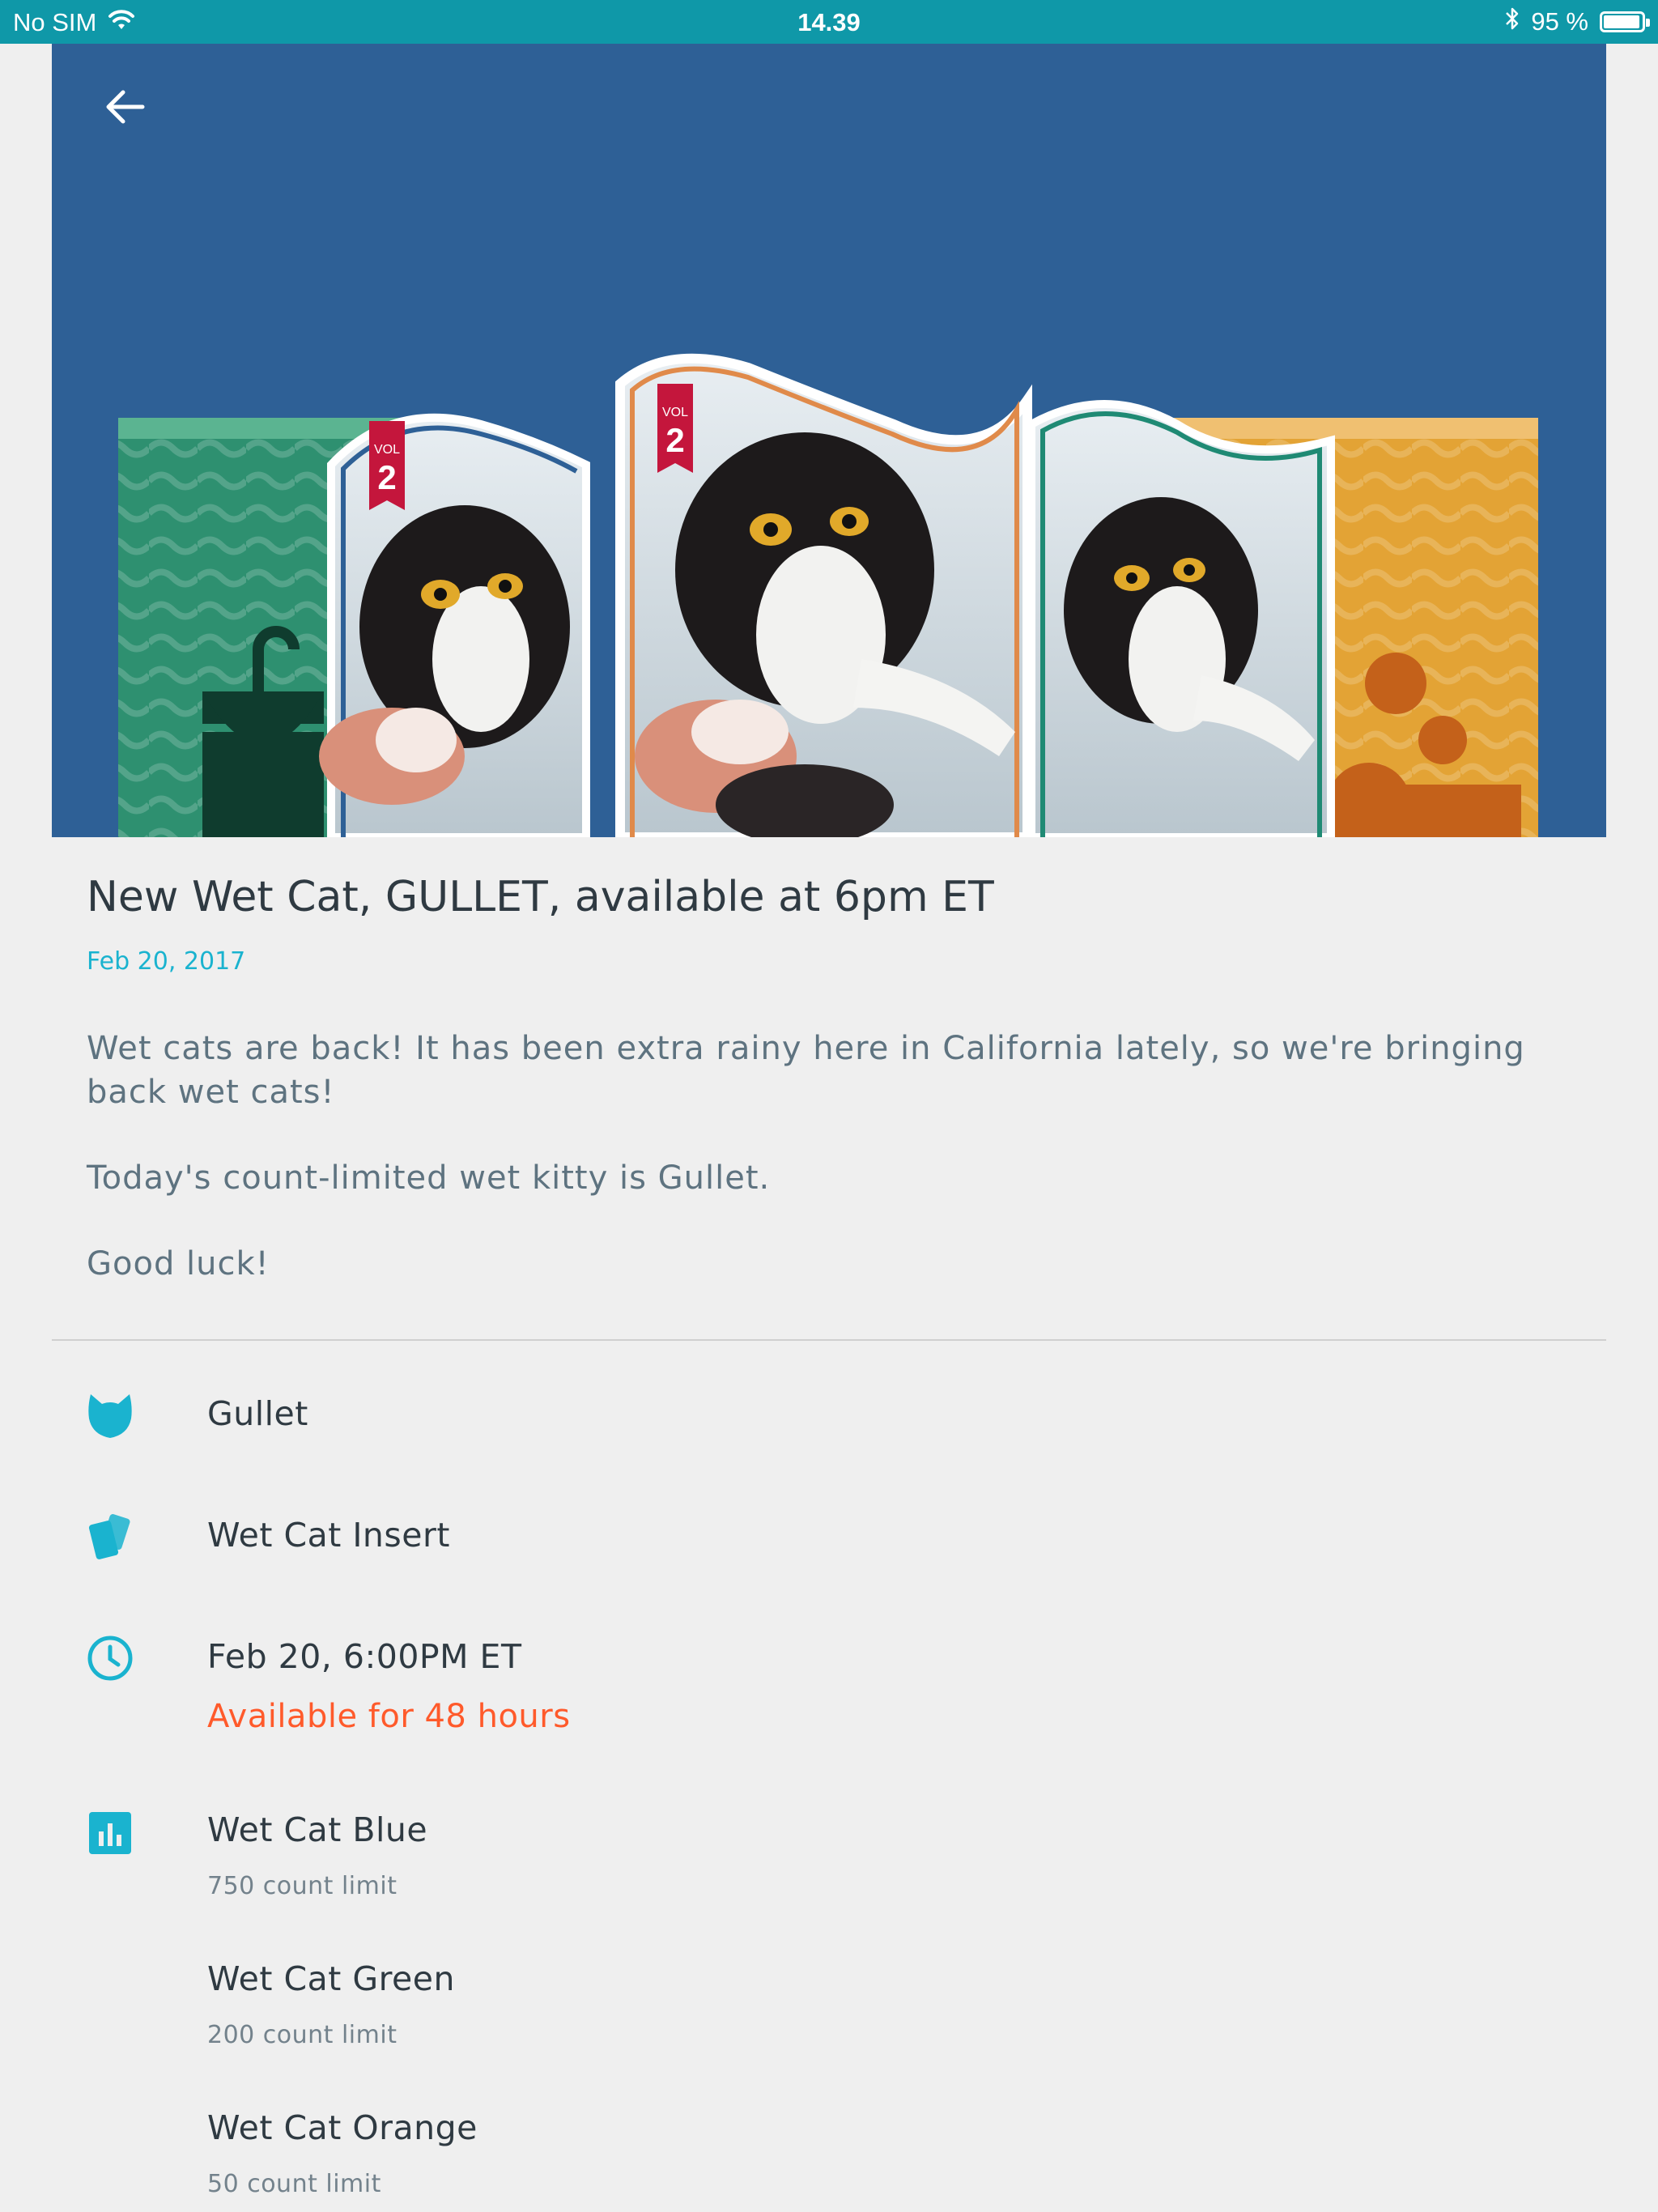 The width and height of the screenshot is (1658, 2212). I want to click on variant-limit: 200 count limit, so click(302, 2035).